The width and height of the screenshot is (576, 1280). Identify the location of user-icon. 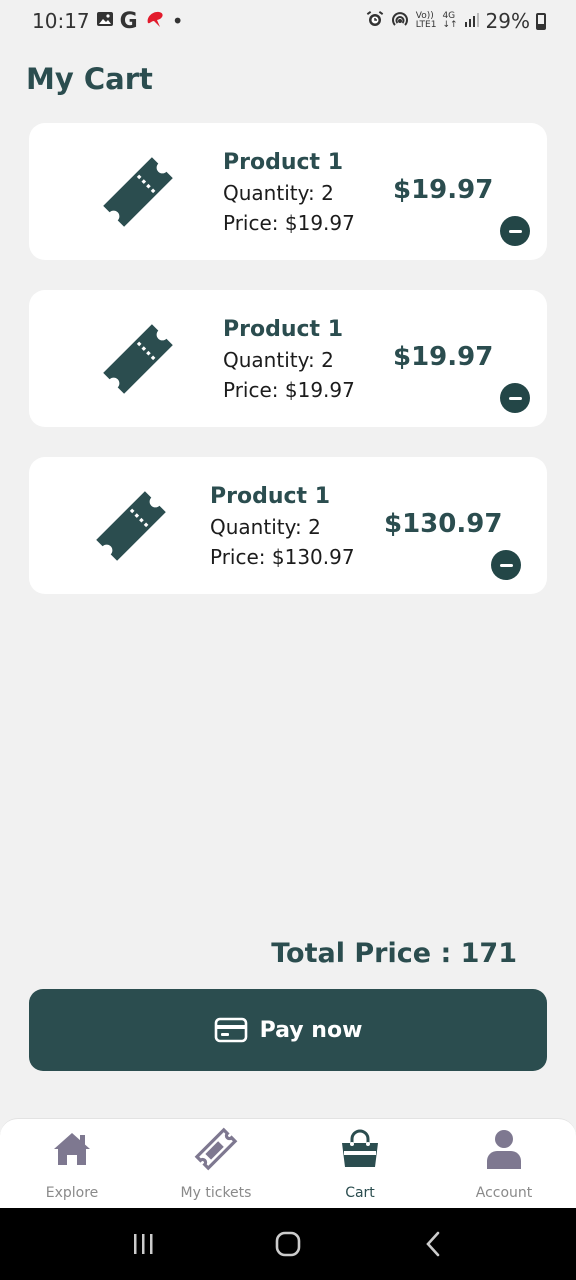
(504, 1149).